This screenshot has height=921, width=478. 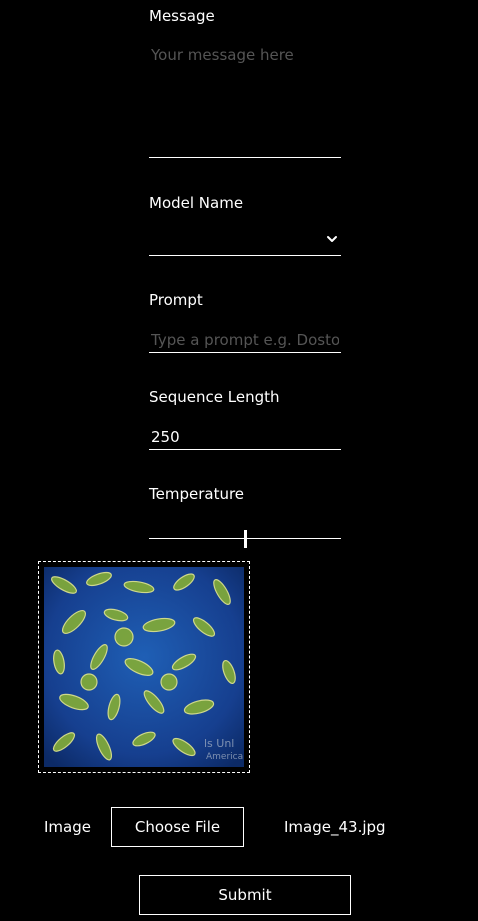 I want to click on submit-button: Submit, so click(x=245, y=895).